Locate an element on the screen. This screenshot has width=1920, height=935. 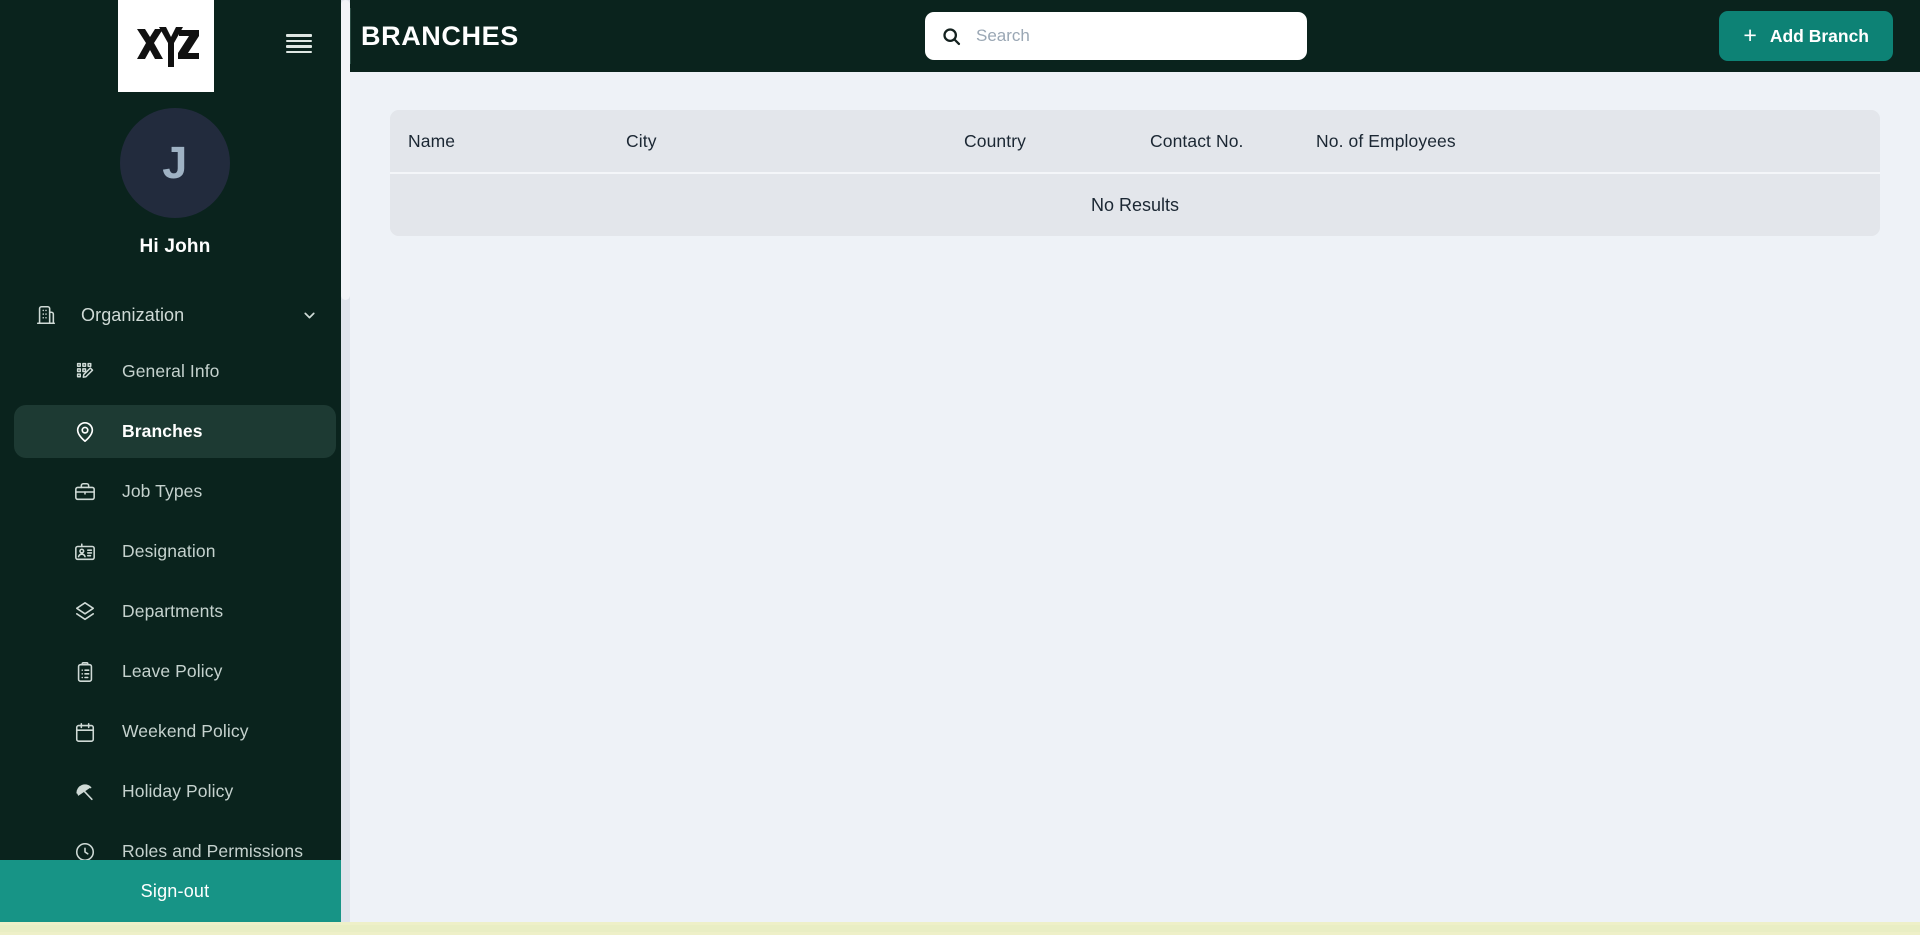
sidebar-item-job-types: Job Types is located at coordinates (175, 491).